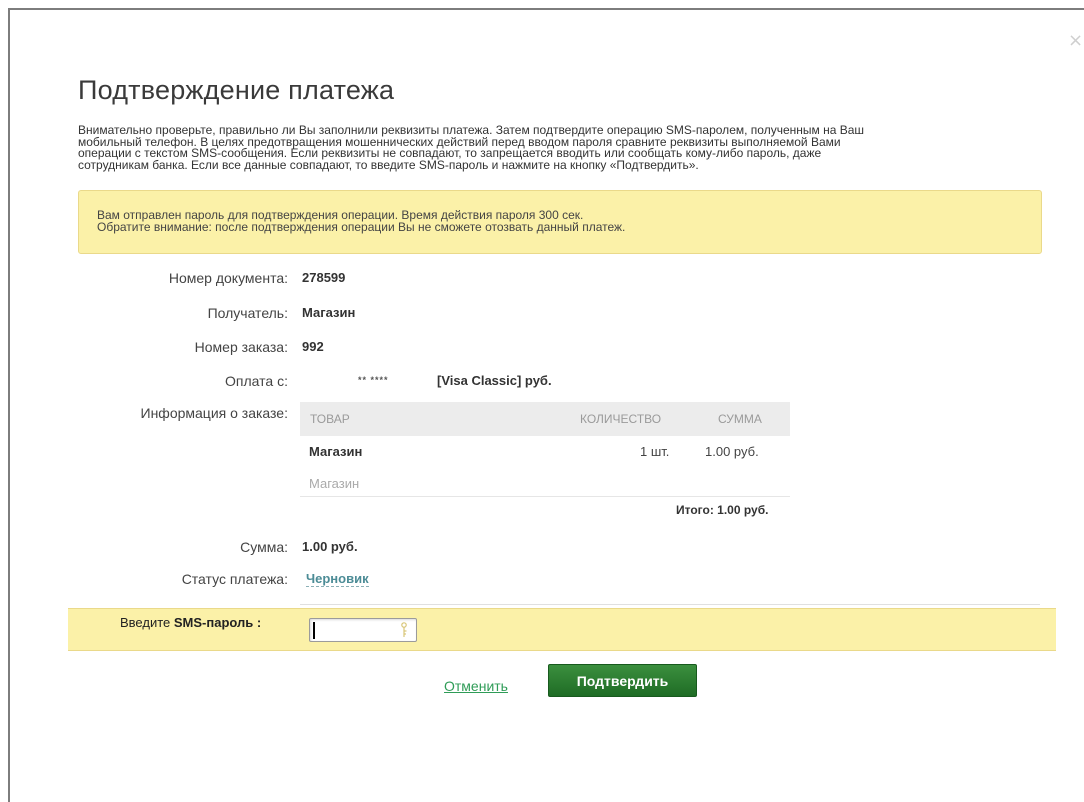 Image resolution: width=1084 pixels, height=802 pixels. I want to click on card-mask: ** ****, so click(373, 380).